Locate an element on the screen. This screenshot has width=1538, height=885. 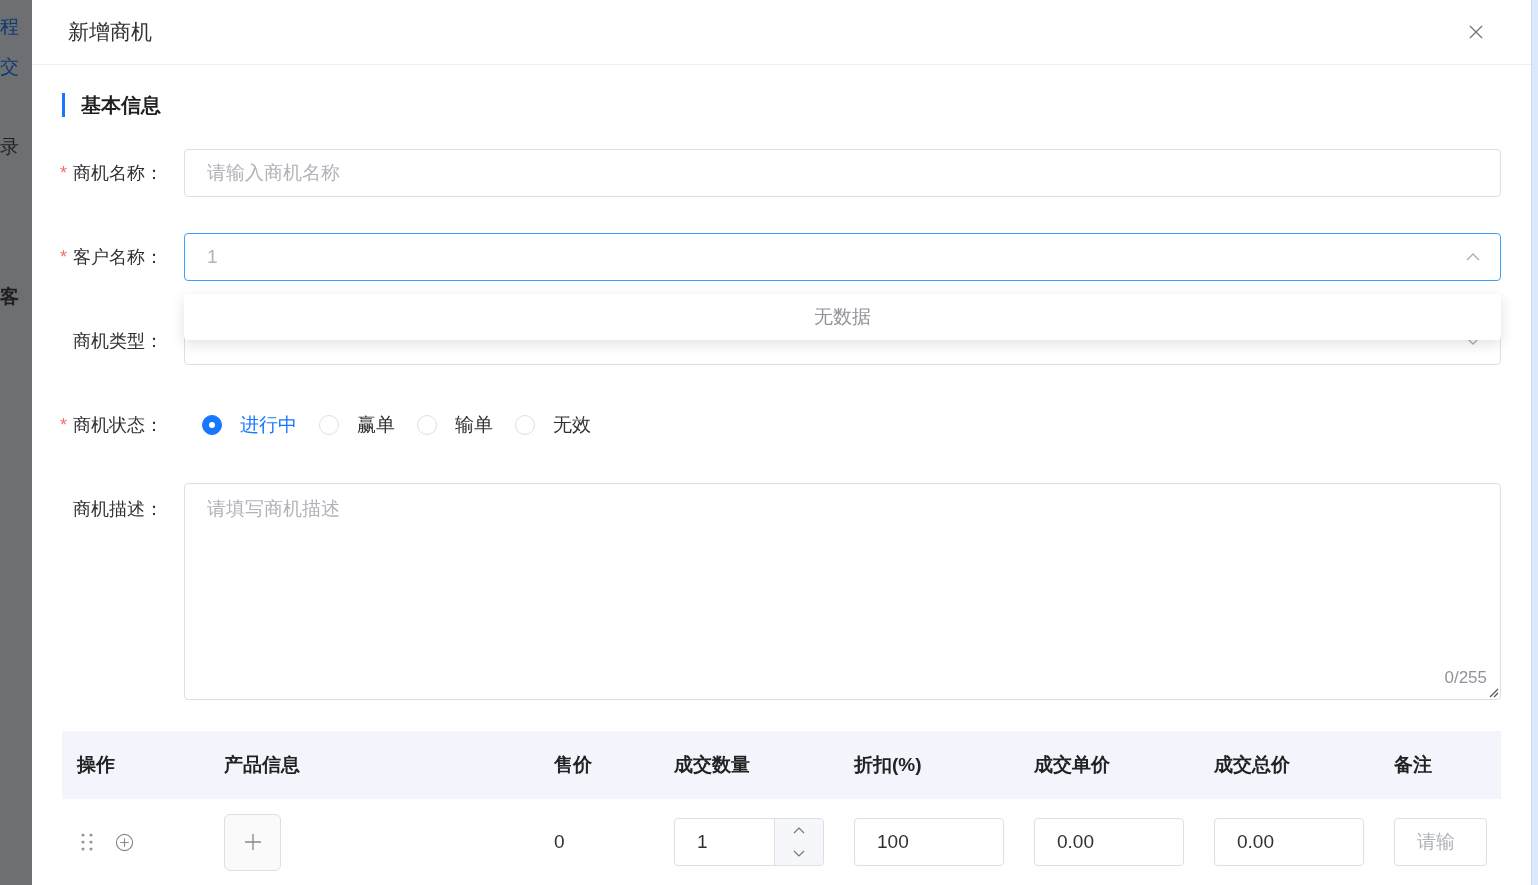
column-header: 产品信息 is located at coordinates (262, 765).